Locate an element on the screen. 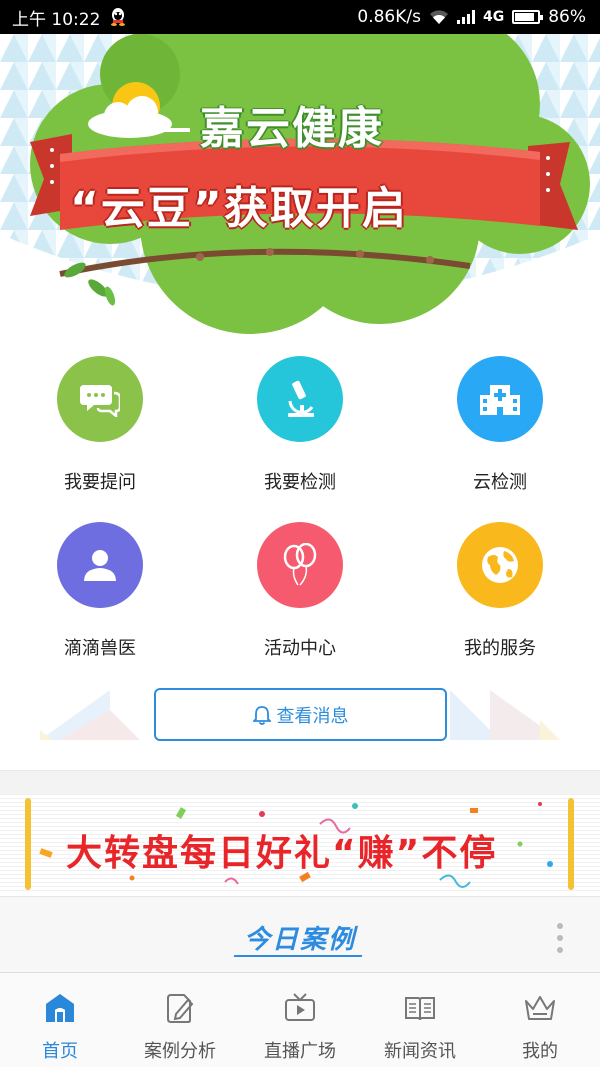 The width and height of the screenshot is (600, 1067). nav-tab-case-analysis: 案例分析 is located at coordinates (180, 1020).